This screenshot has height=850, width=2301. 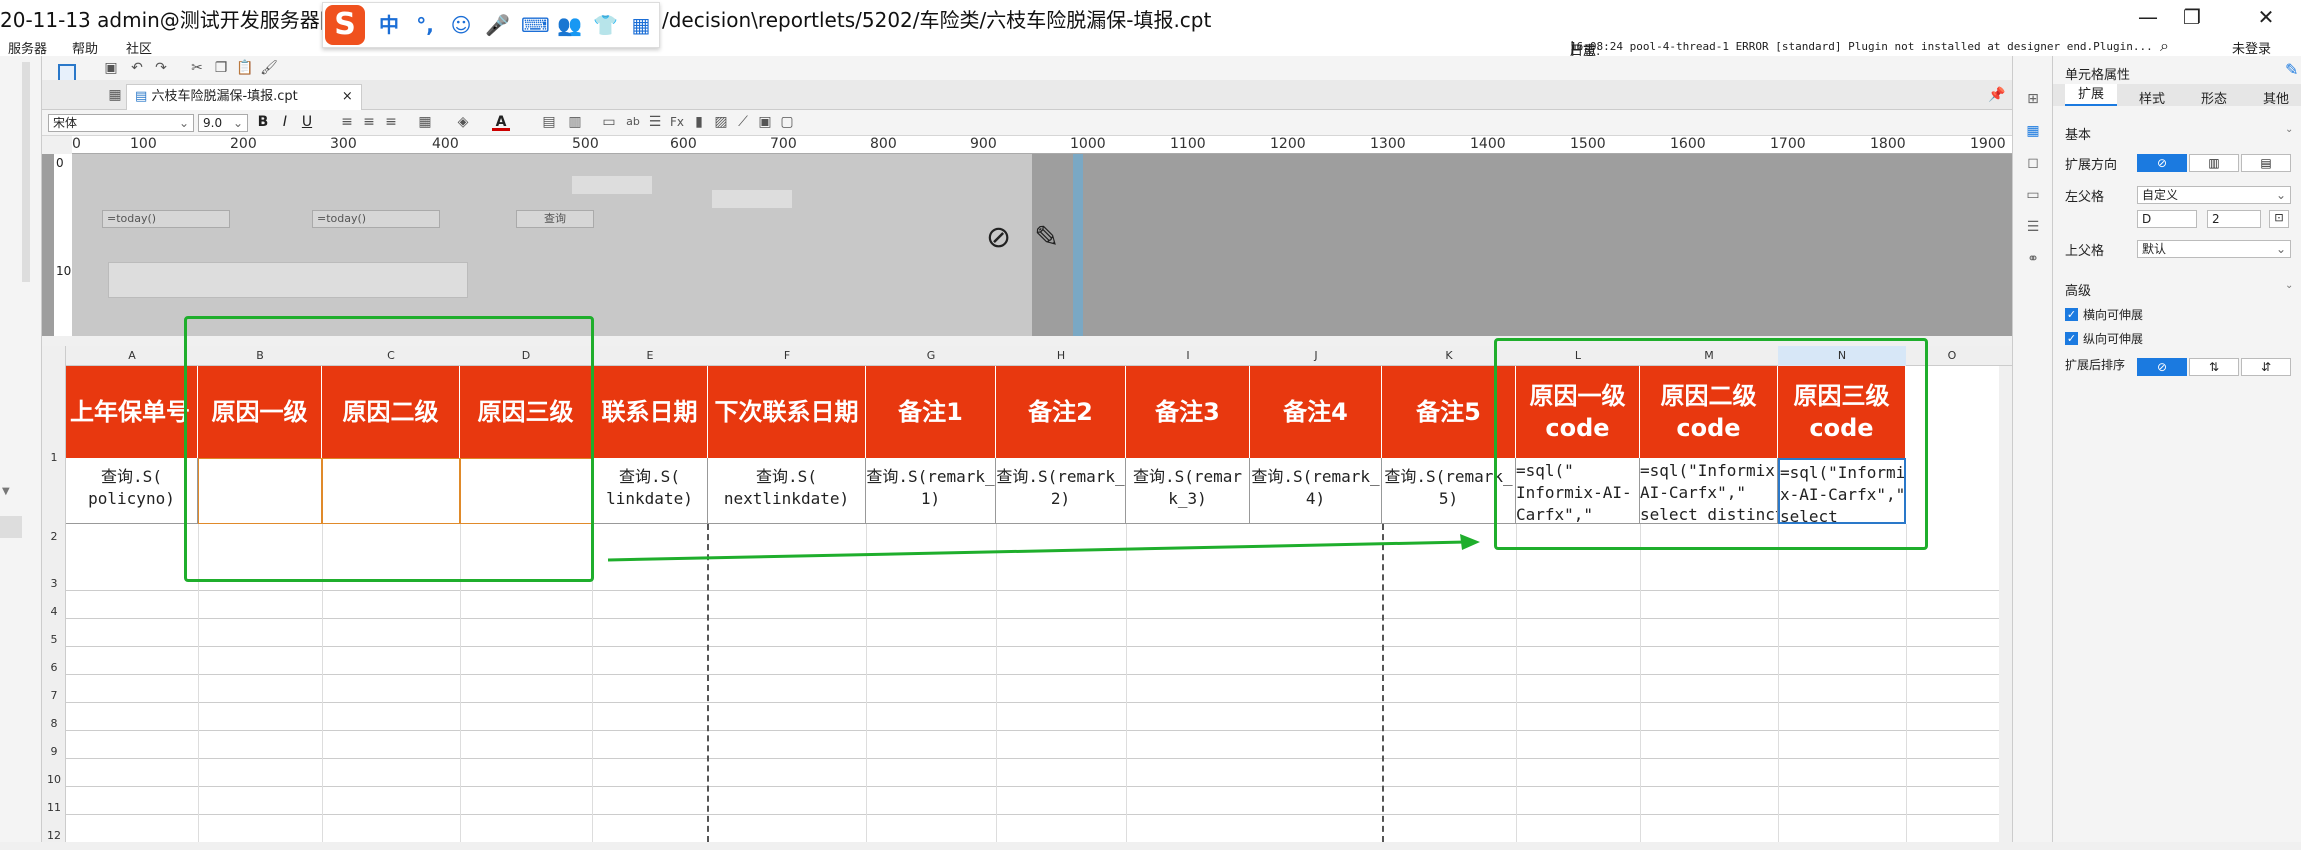 I want to click on slash-icon: ⟋, so click(x=743, y=122).